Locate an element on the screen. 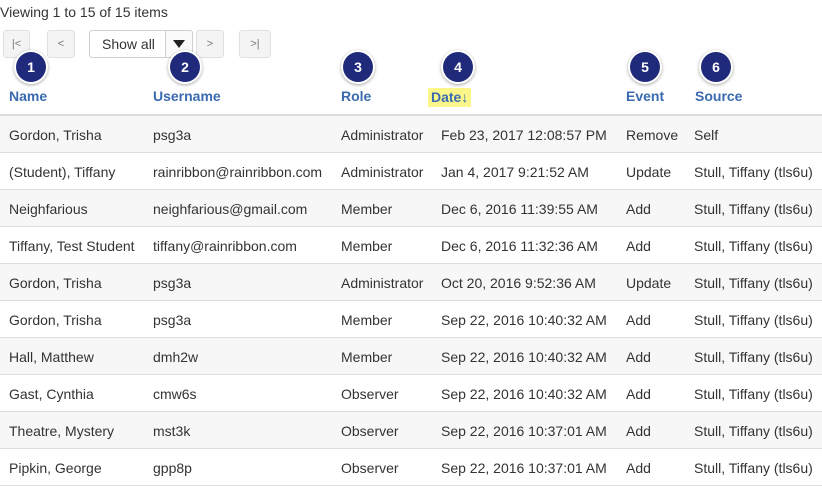 The height and width of the screenshot is (488, 822). previous-page-button: < is located at coordinates (61, 44).